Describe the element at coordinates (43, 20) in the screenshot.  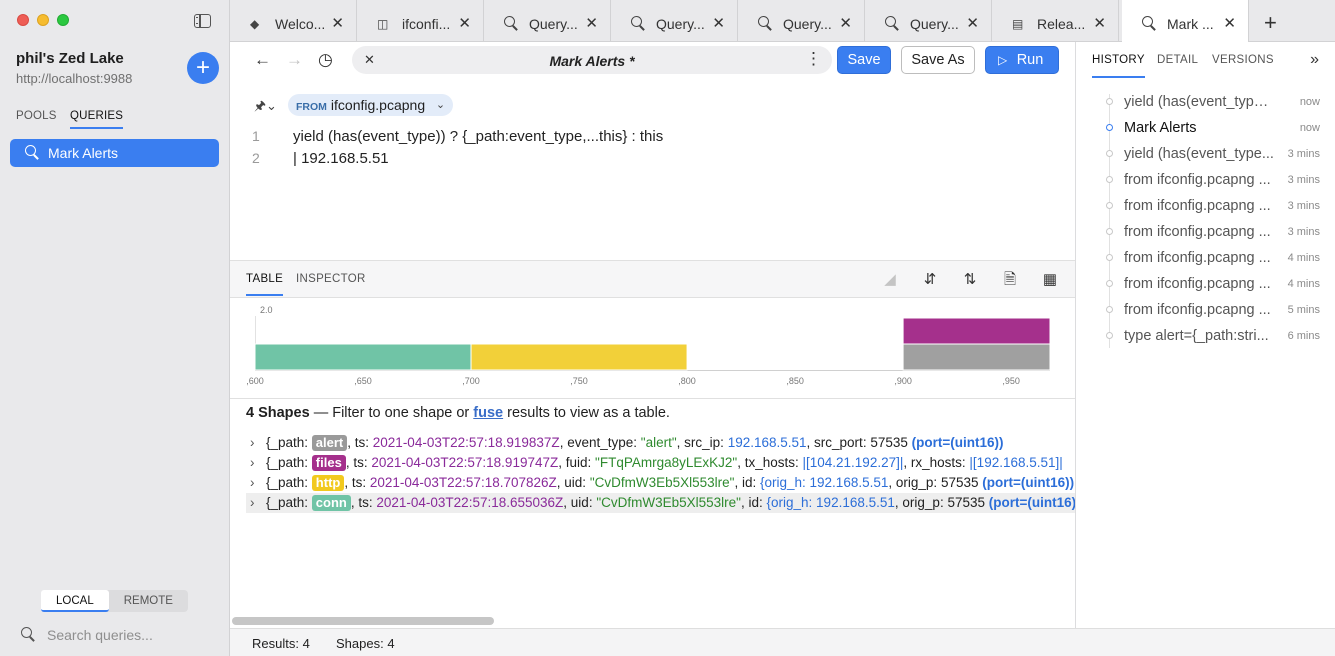
I see `minimize-window-button` at that location.